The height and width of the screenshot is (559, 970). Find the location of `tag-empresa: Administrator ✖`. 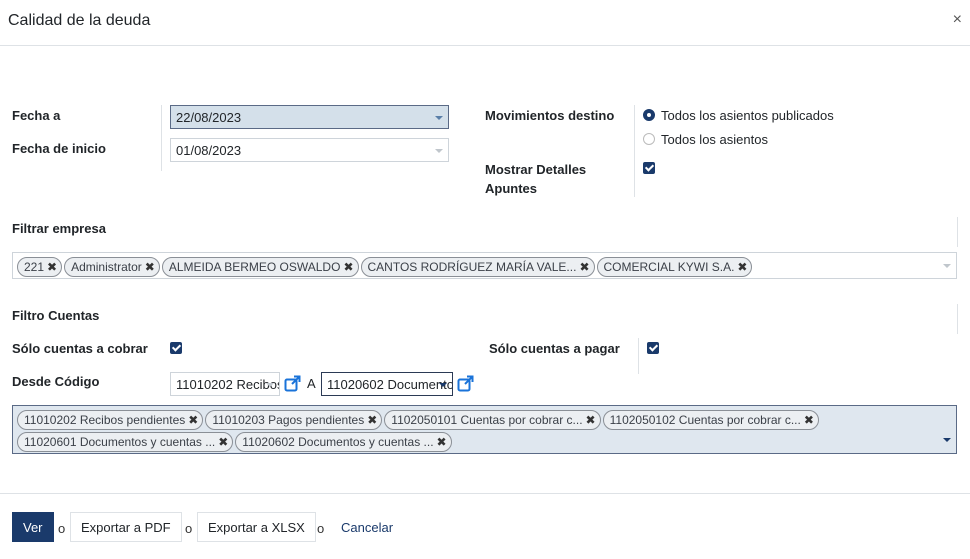

tag-empresa: Administrator ✖ is located at coordinates (112, 267).